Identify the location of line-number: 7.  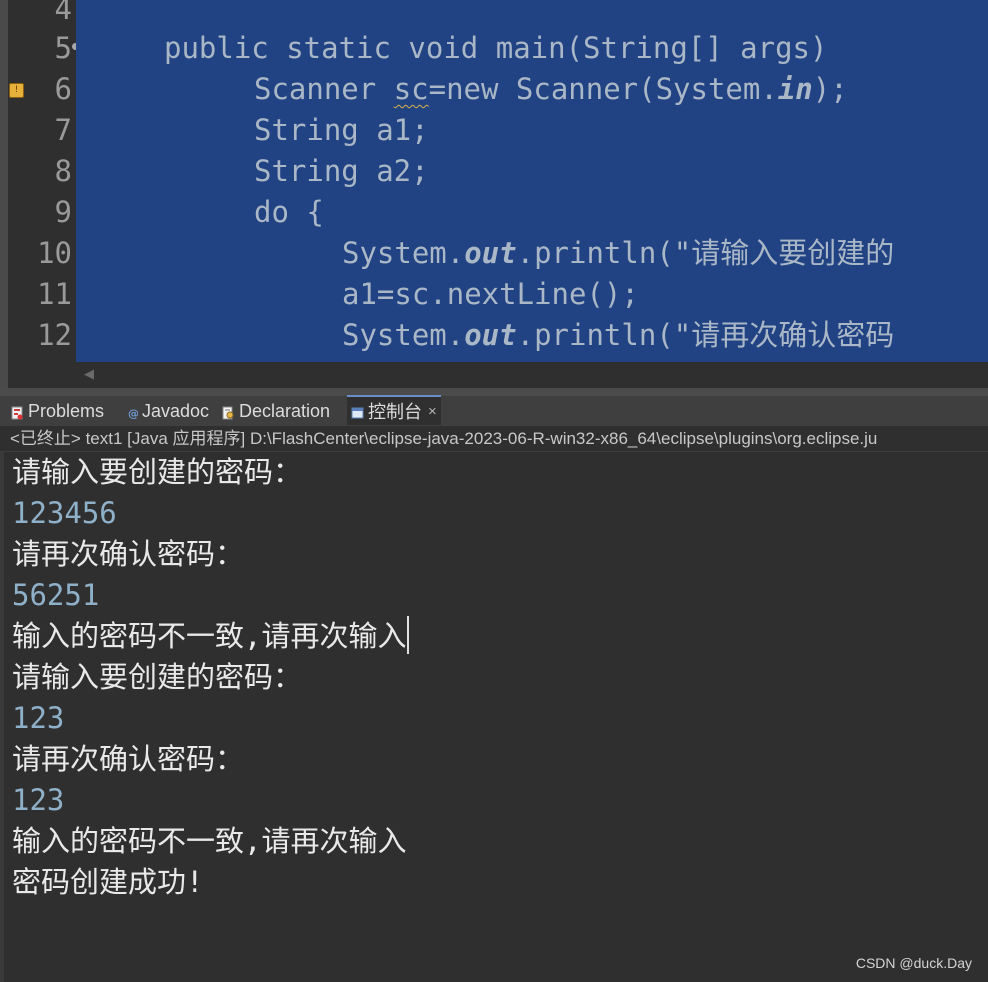
(63, 130).